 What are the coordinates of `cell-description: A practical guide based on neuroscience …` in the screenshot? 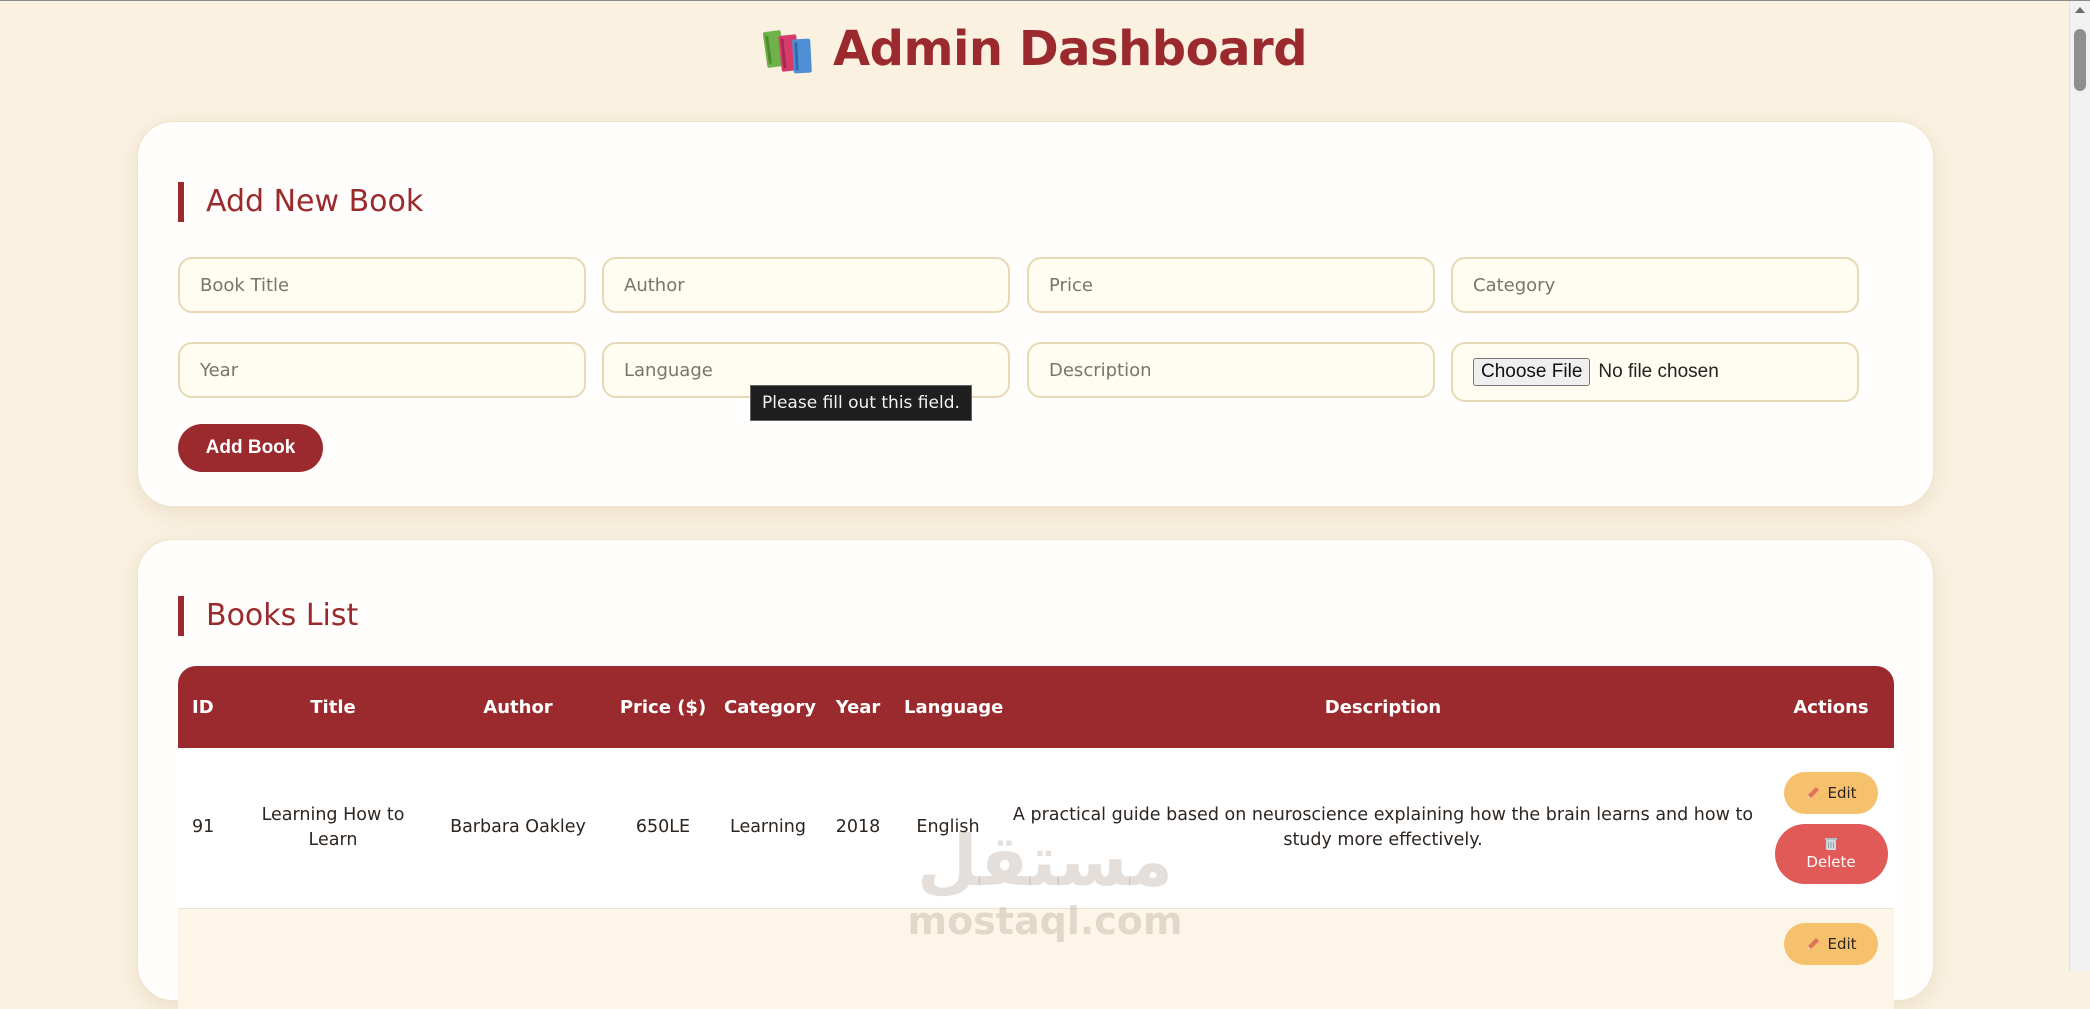 It's located at (1383, 827).